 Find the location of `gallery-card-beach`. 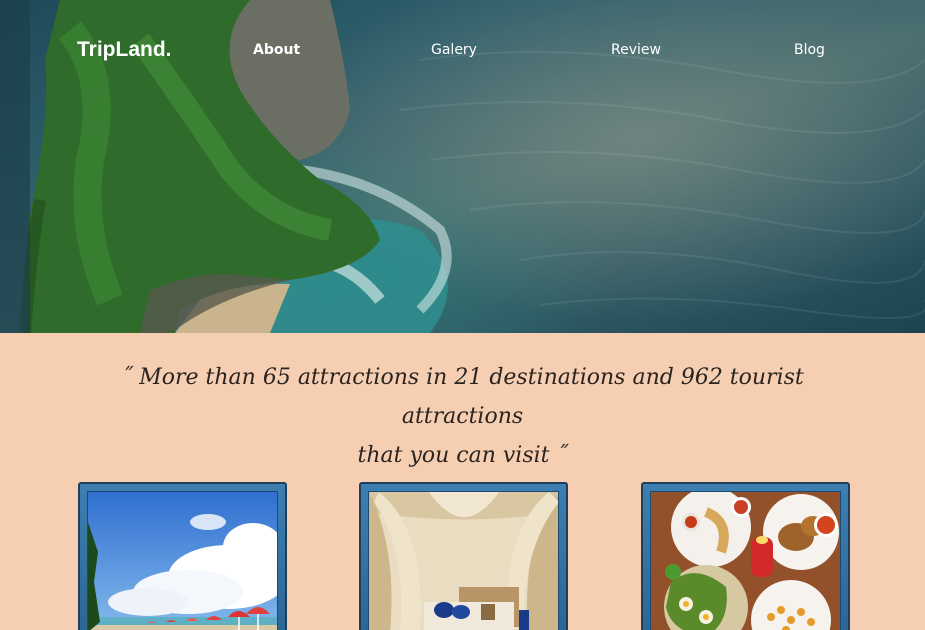

gallery-card-beach is located at coordinates (182, 556).